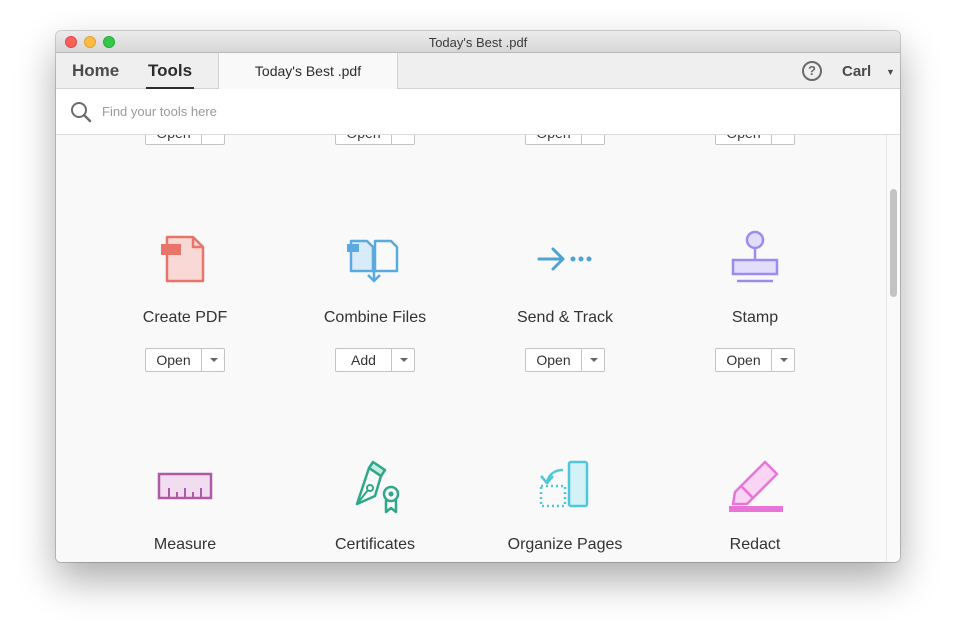  What do you see at coordinates (755, 318) in the screenshot?
I see `tool-label: Stamp` at bounding box center [755, 318].